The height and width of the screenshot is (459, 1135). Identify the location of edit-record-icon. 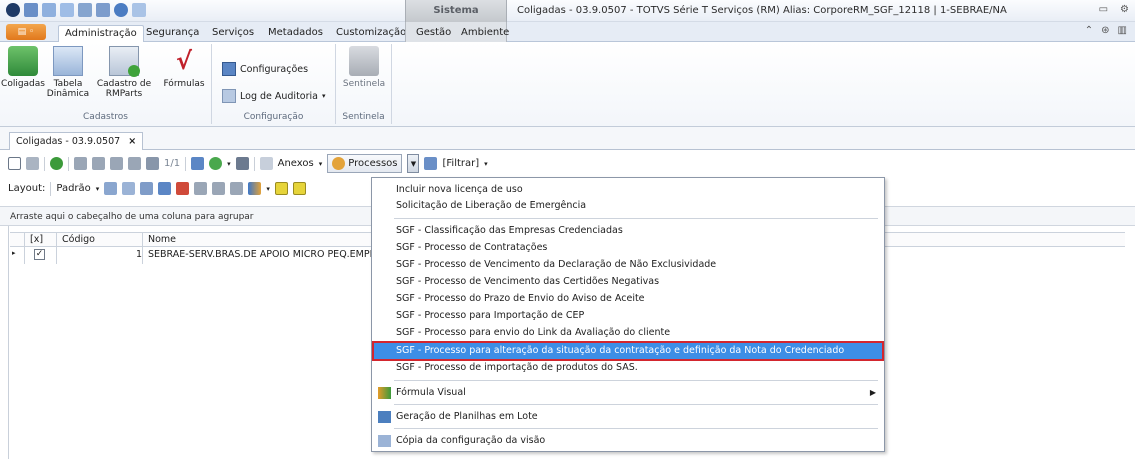
(32, 163).